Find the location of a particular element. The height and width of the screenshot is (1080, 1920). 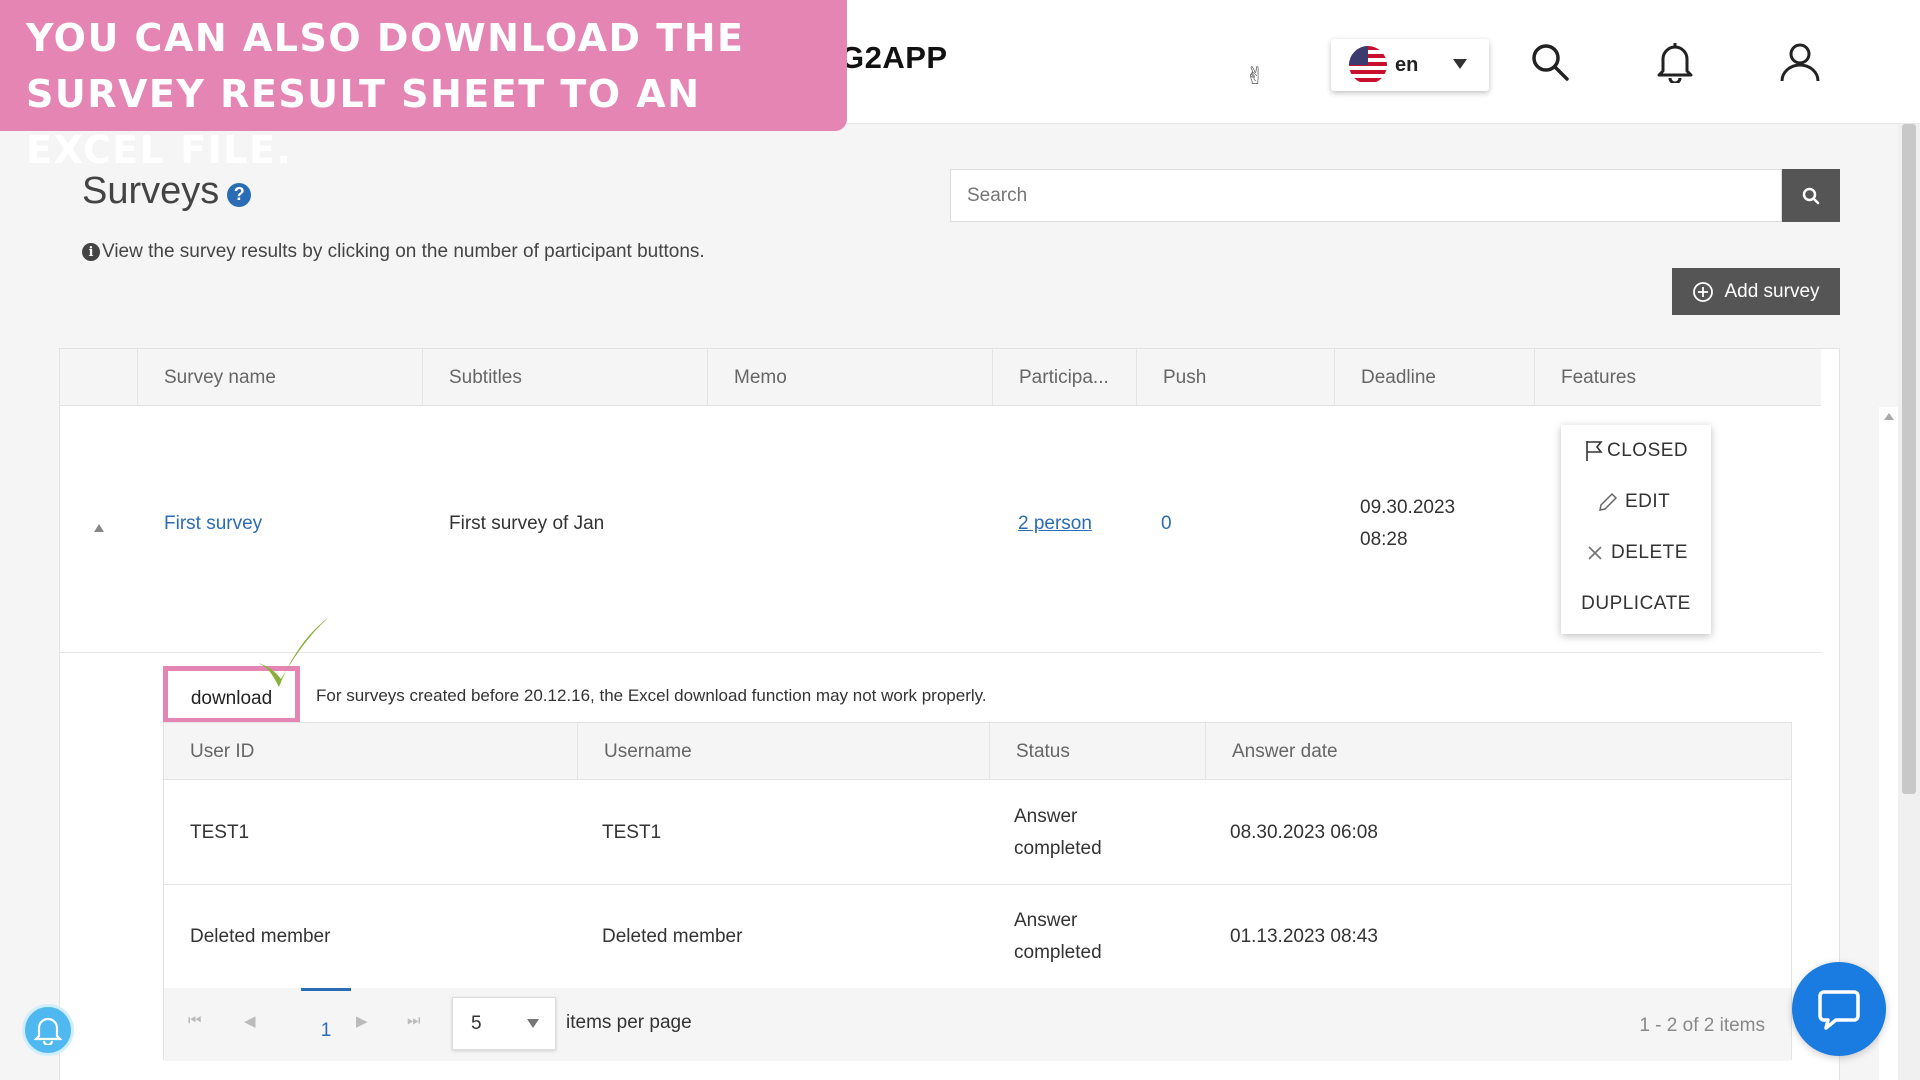

survey-subtitle: First survey of Jan is located at coordinates (527, 523).